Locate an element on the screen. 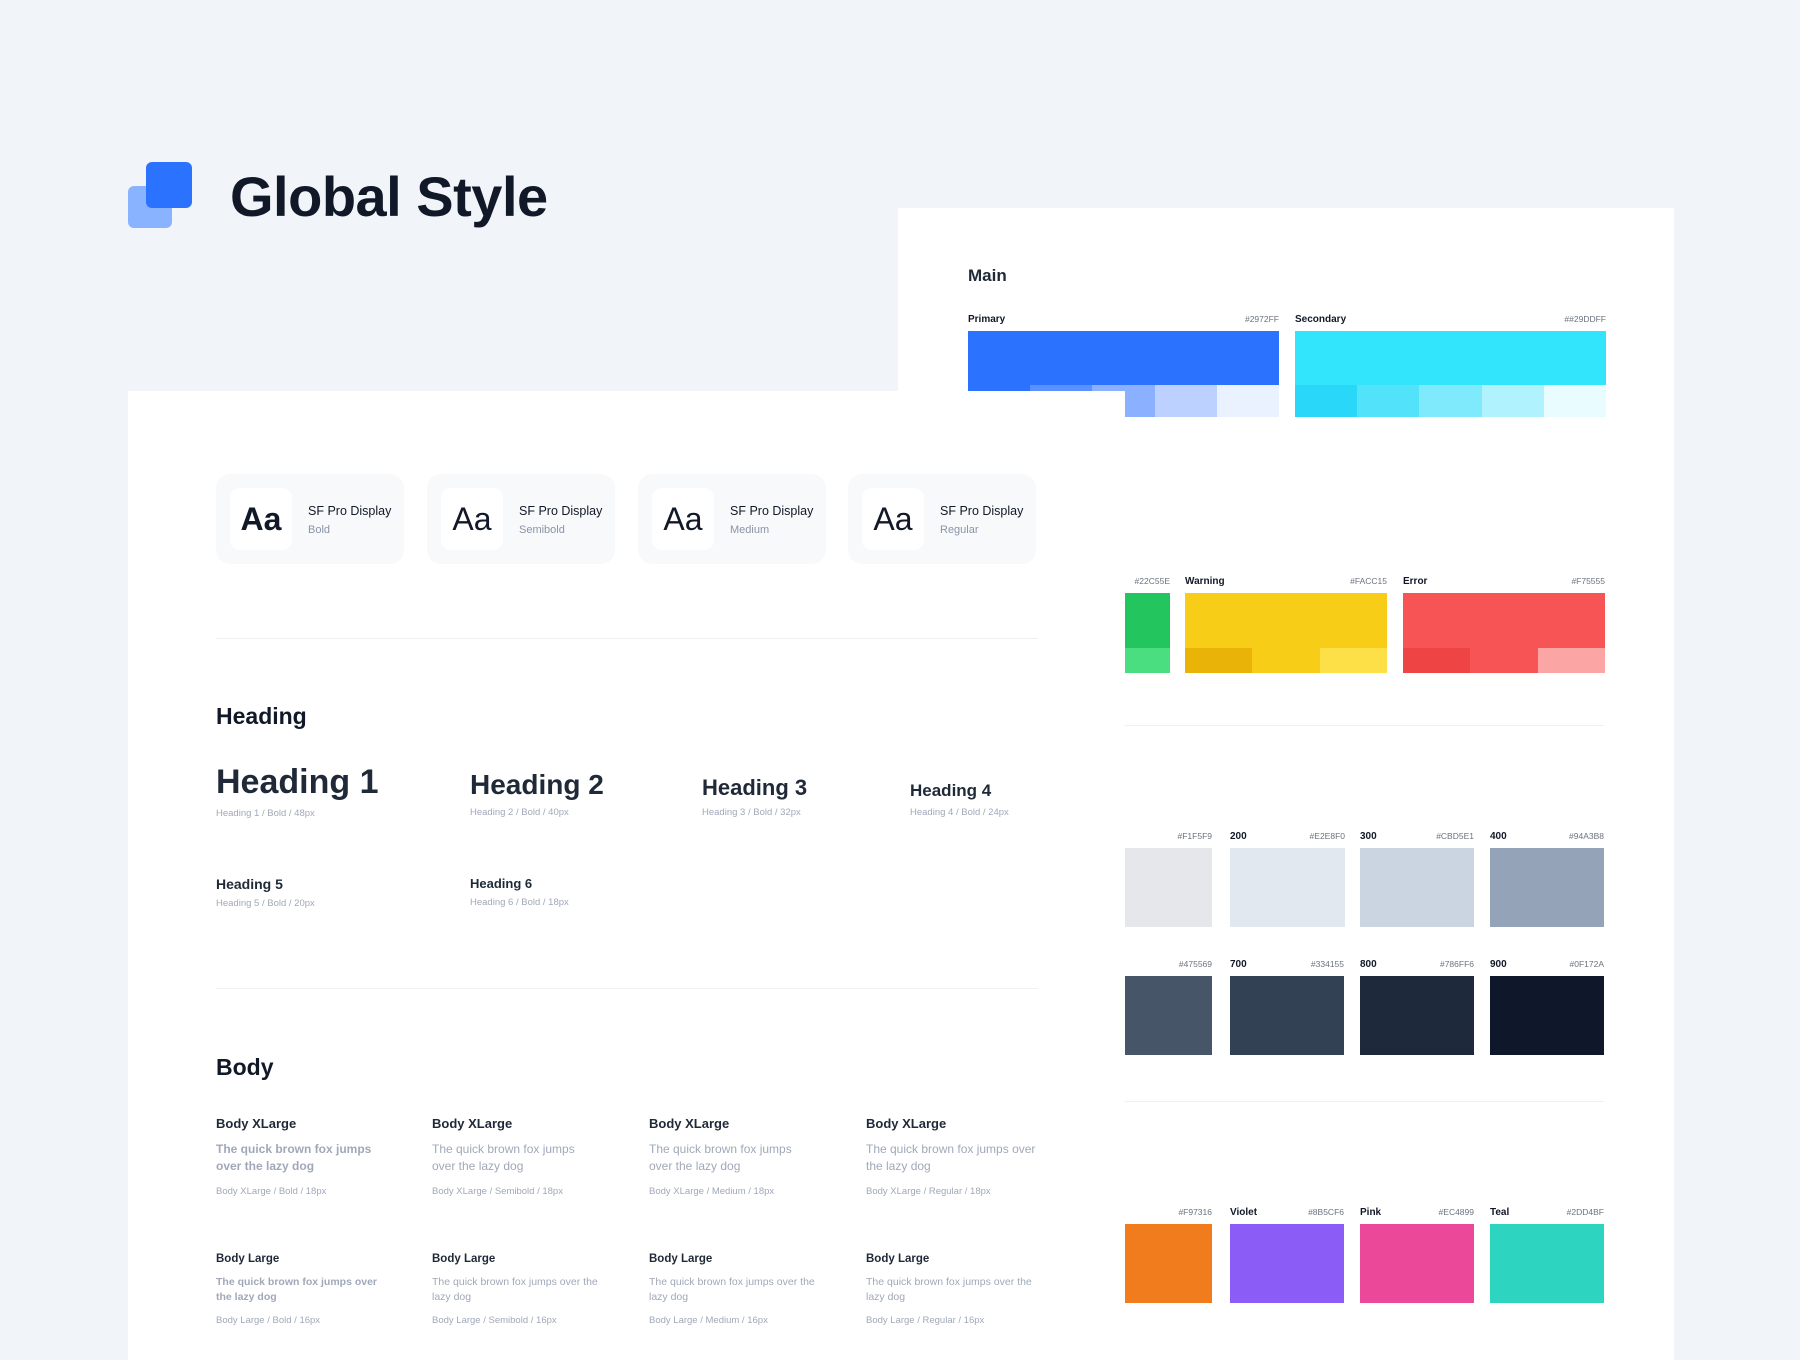 The image size is (1800, 1360). swatch-hex: #475569 is located at coordinates (1195, 964).